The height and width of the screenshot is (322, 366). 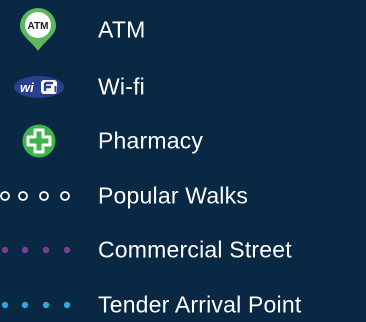 I want to click on legend-item-atm: ATM ATM, so click(x=183, y=29).